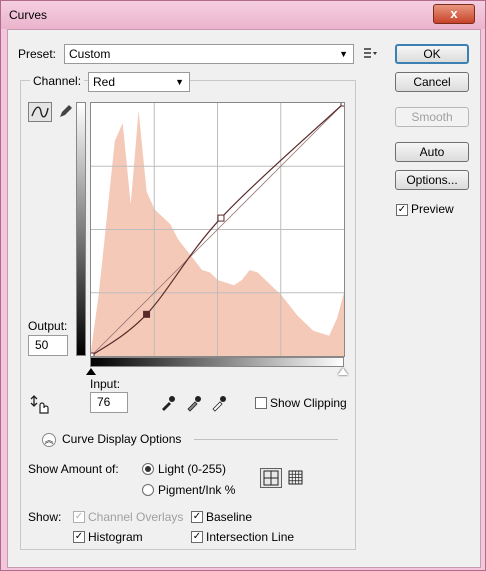  What do you see at coordinates (243, 15) in the screenshot?
I see `title-bar: Curves x` at bounding box center [243, 15].